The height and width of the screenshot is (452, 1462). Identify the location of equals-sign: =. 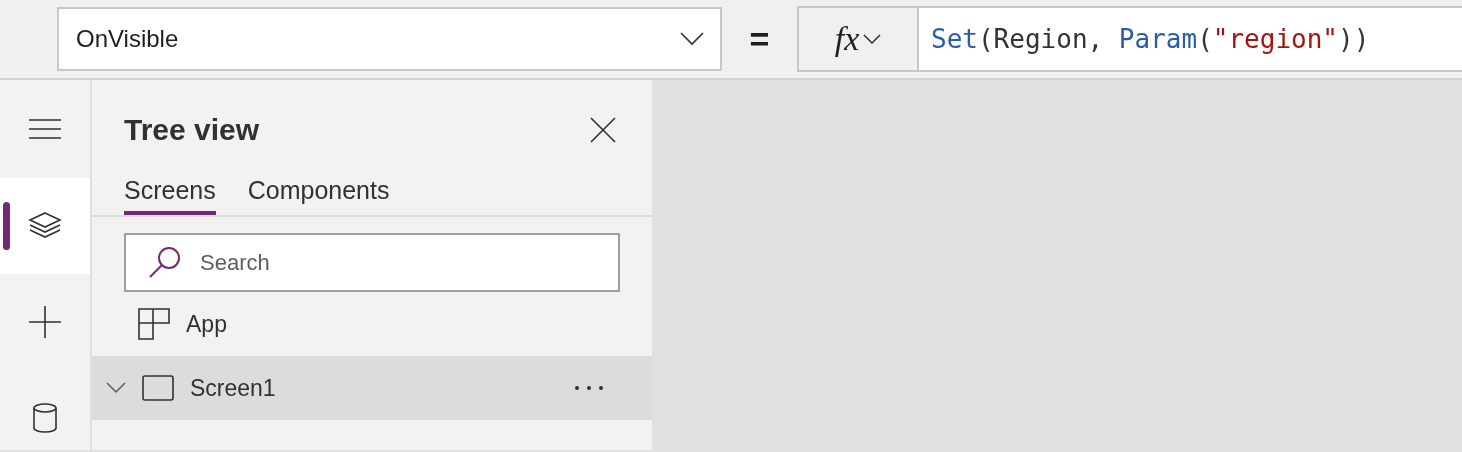
(759, 39).